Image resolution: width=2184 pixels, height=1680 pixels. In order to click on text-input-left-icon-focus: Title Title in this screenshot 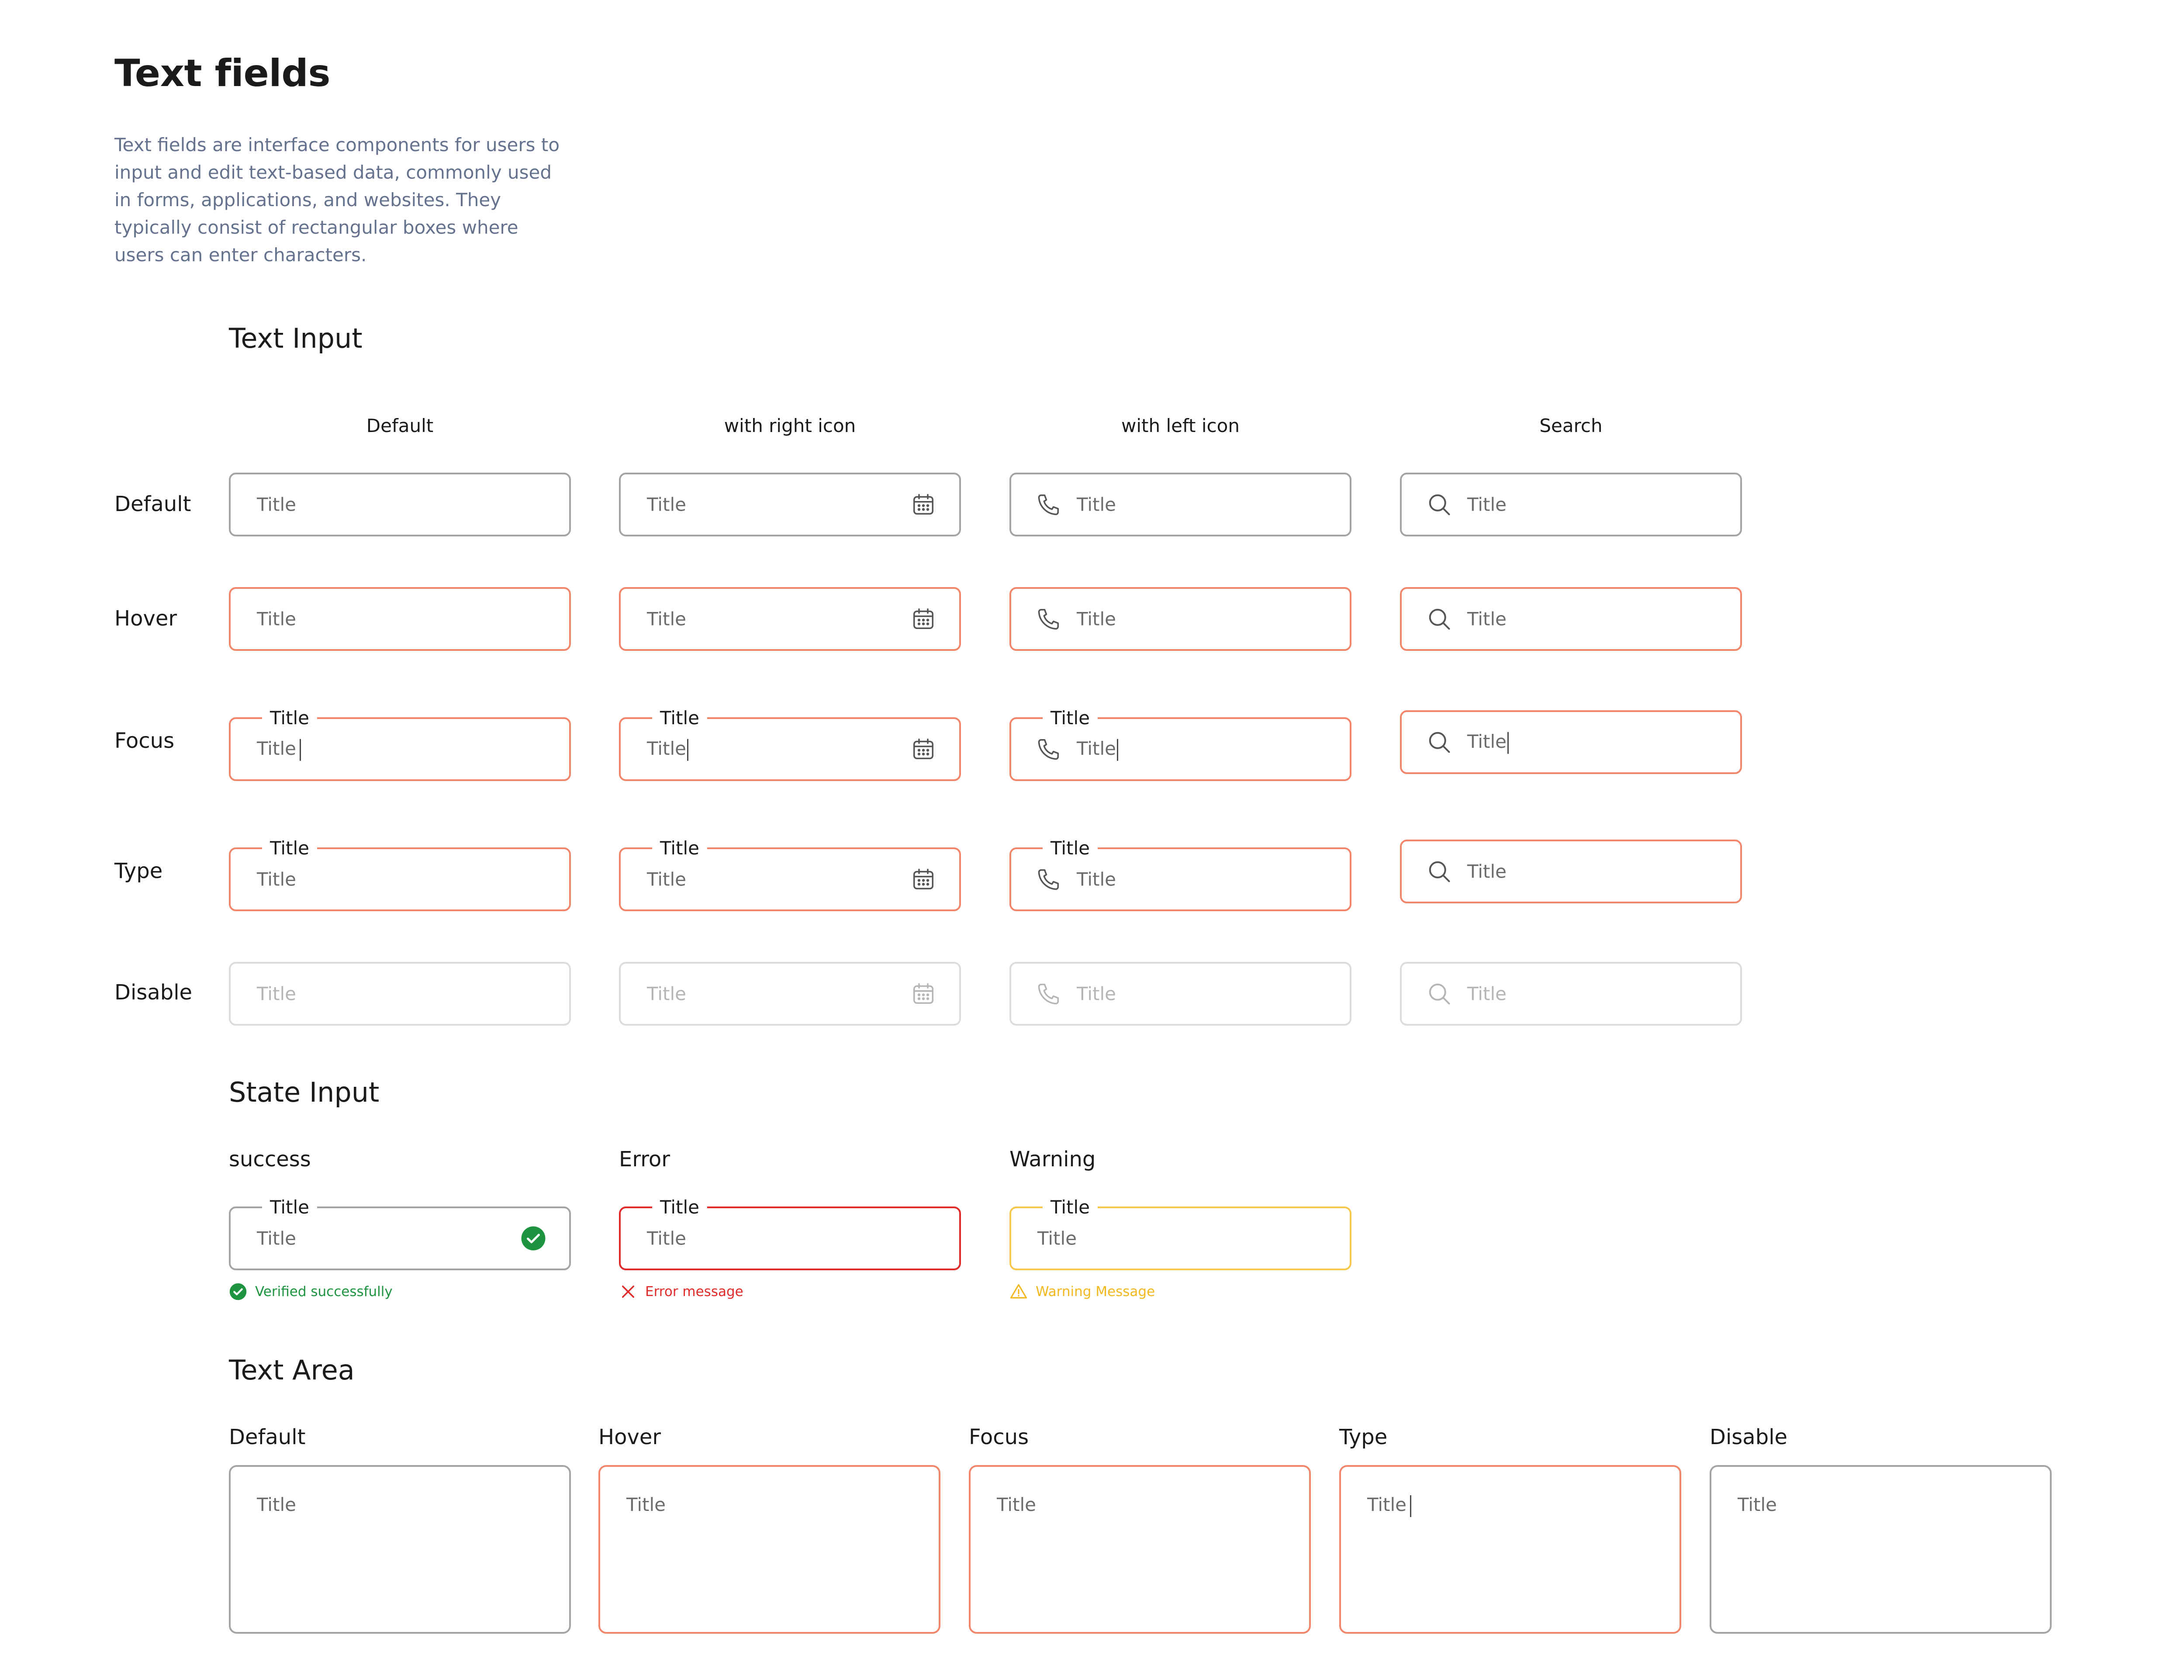, I will do `click(1180, 743)`.